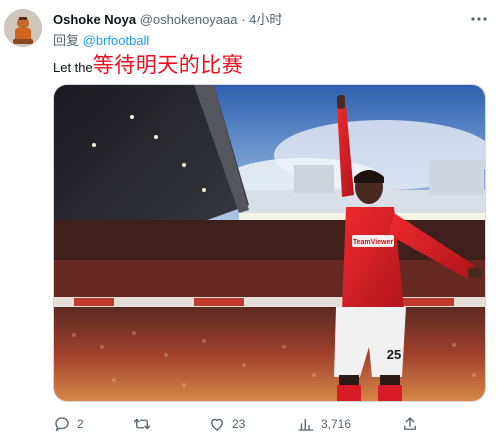 This screenshot has width=500, height=440. I want to click on avatar-image, so click(23, 28).